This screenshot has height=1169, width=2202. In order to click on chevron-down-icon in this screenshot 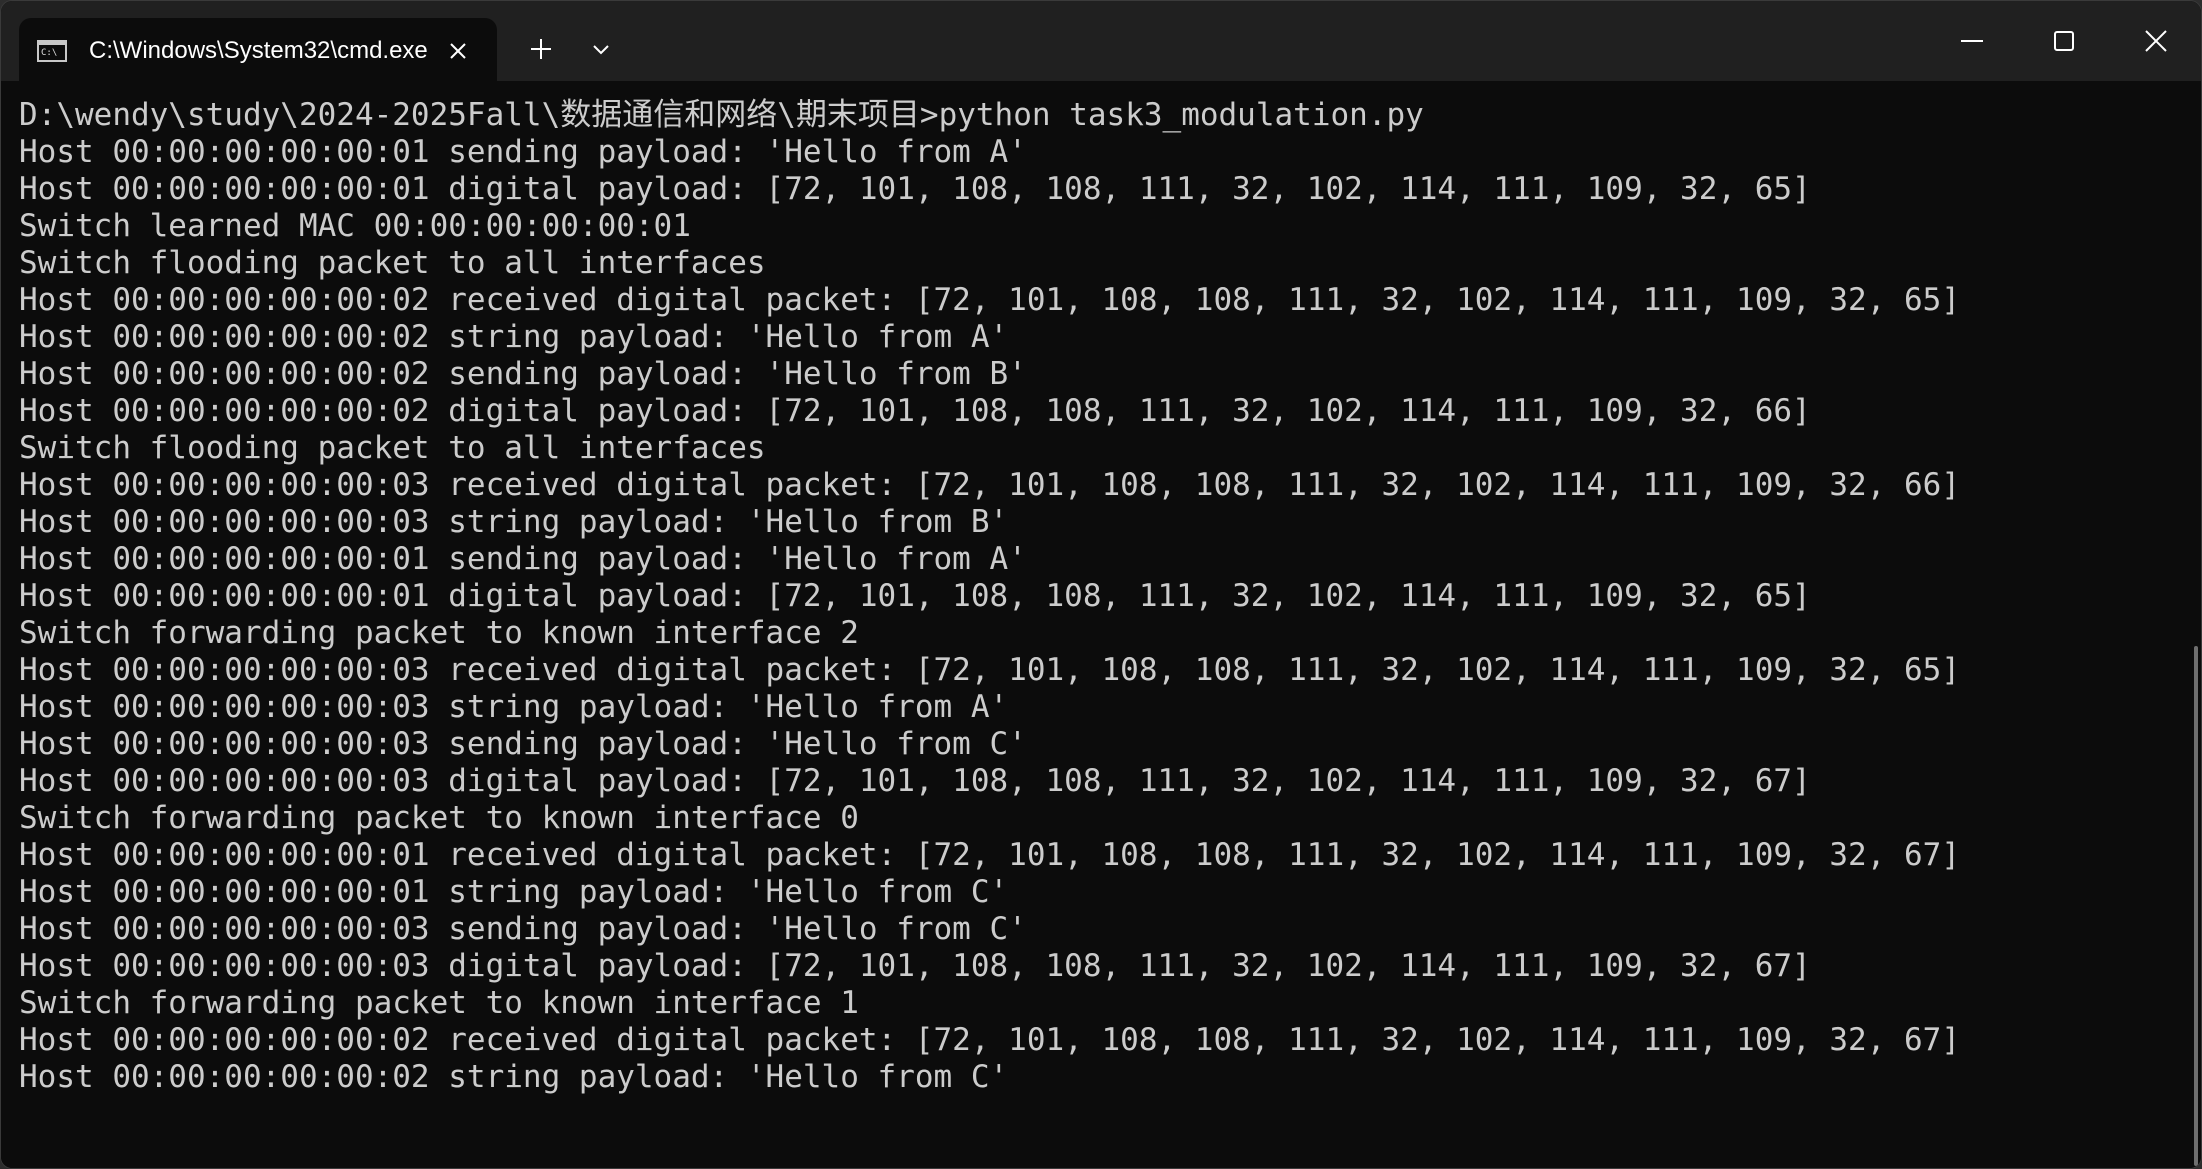, I will do `click(601, 50)`.